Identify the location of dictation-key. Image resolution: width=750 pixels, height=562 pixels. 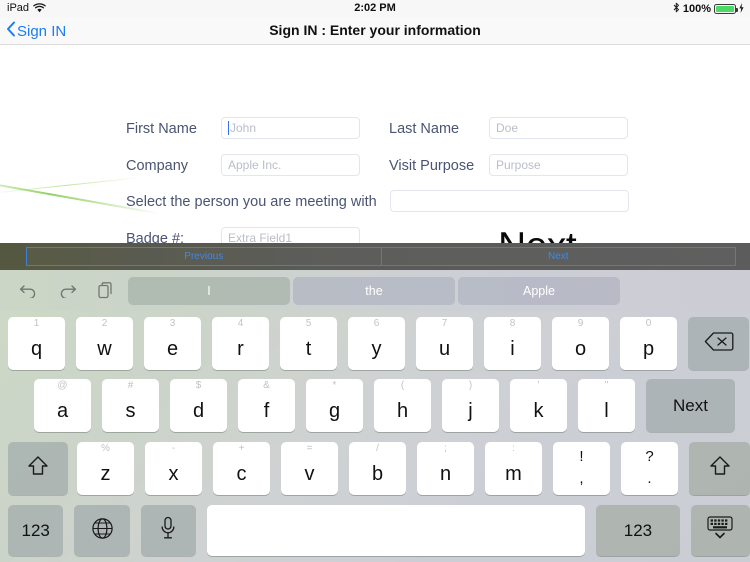
(168, 530).